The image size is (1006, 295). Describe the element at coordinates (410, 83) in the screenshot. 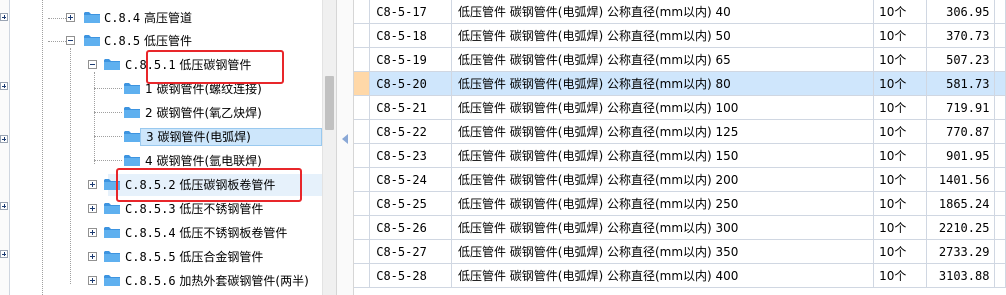

I see `cell-code: C8-5-20` at that location.